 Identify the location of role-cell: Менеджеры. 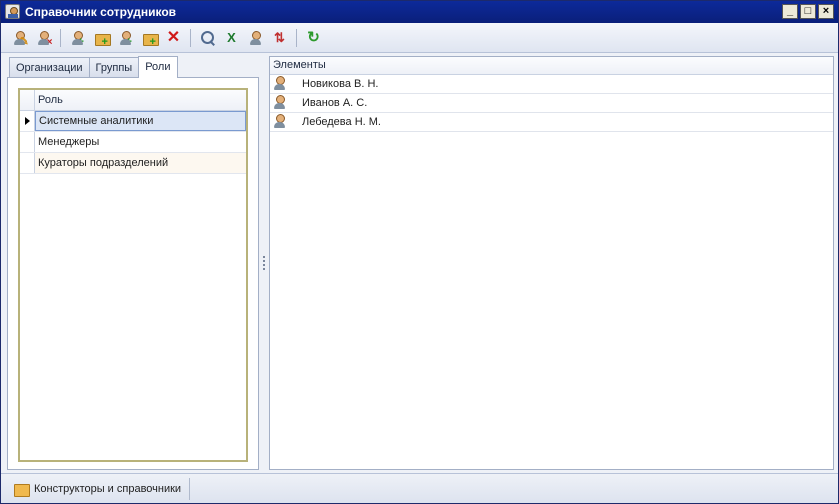
(140, 142).